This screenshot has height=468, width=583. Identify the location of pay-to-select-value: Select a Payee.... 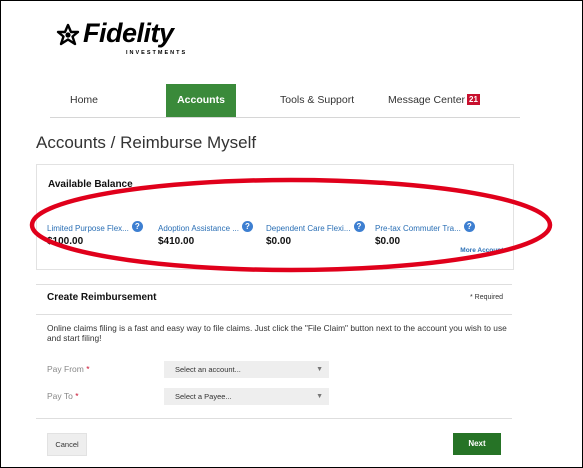
(203, 396).